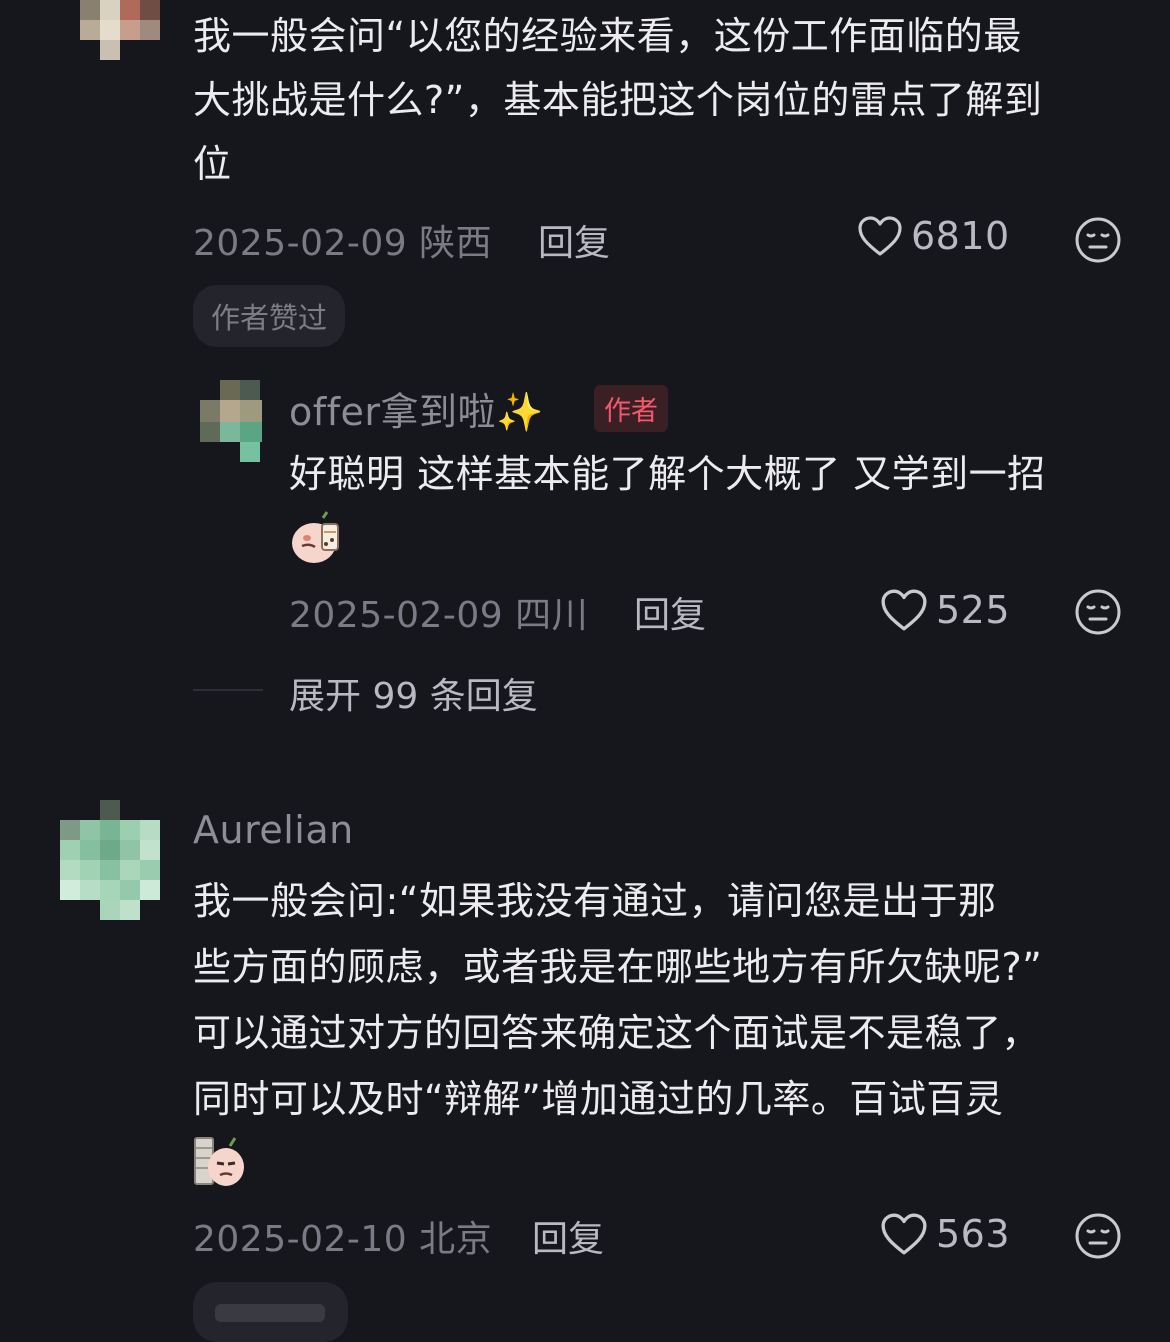  I want to click on expand-replies-button: 展开 99 条回复, so click(413, 693).